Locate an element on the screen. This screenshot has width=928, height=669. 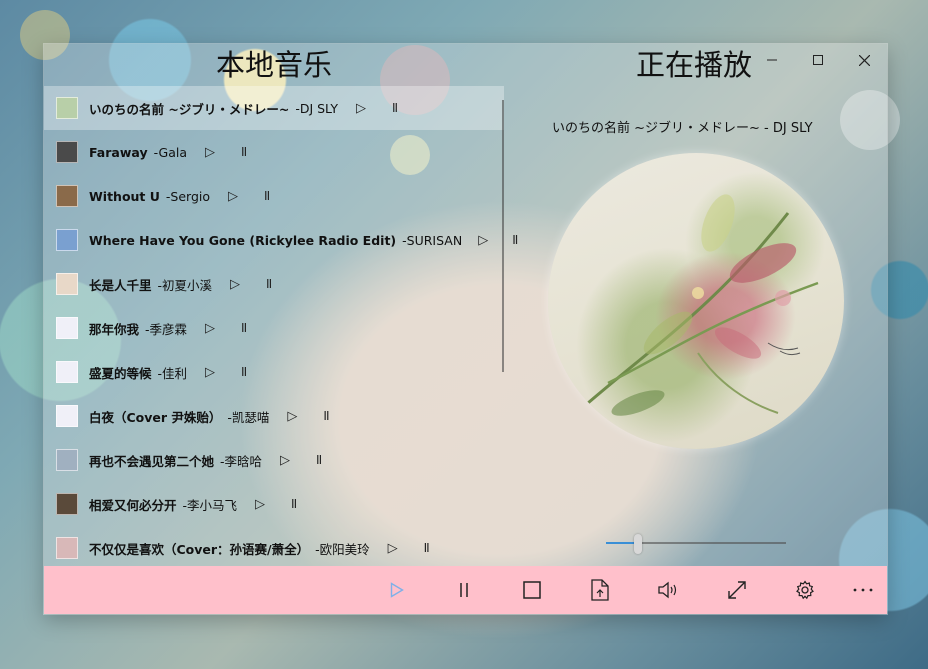
close-icon is located at coordinates (864, 60).